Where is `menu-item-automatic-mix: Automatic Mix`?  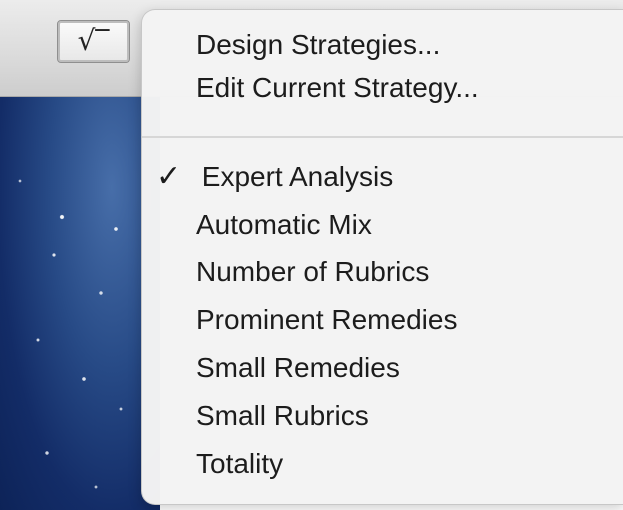
menu-item-automatic-mix: Automatic Mix is located at coordinates (284, 225).